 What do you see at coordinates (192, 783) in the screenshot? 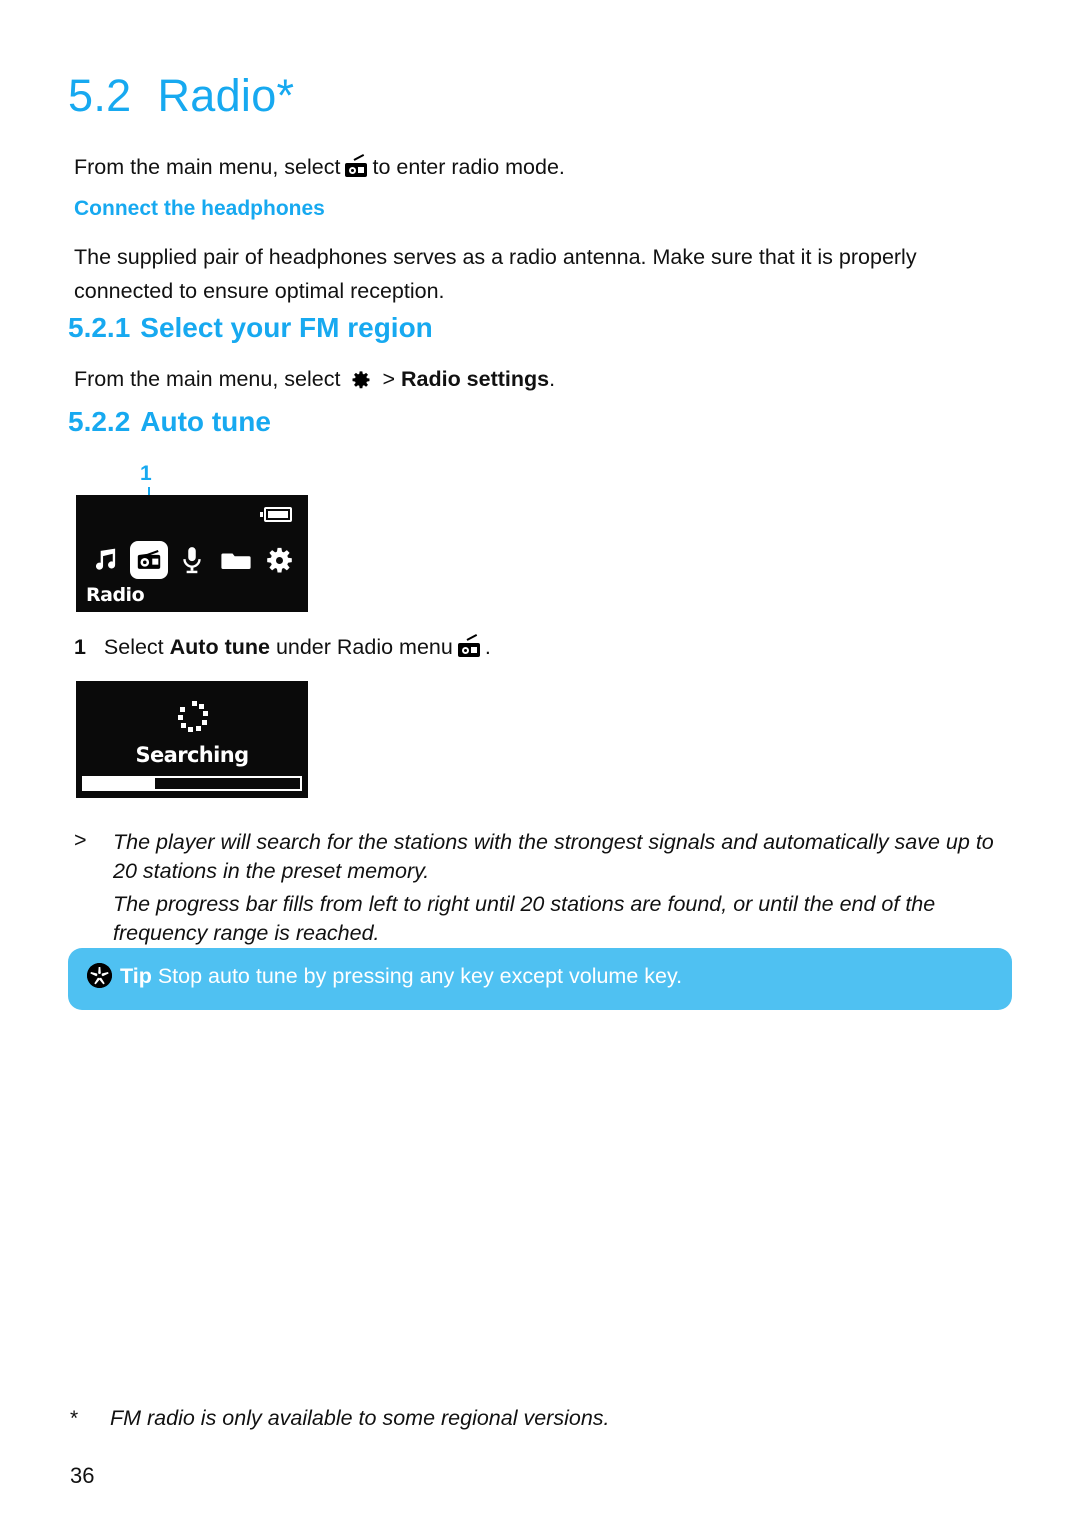
I see `searching-progress-bar` at bounding box center [192, 783].